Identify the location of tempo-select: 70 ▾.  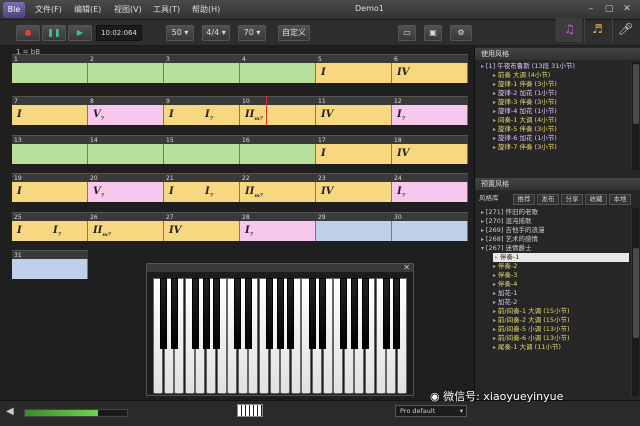
(252, 33).